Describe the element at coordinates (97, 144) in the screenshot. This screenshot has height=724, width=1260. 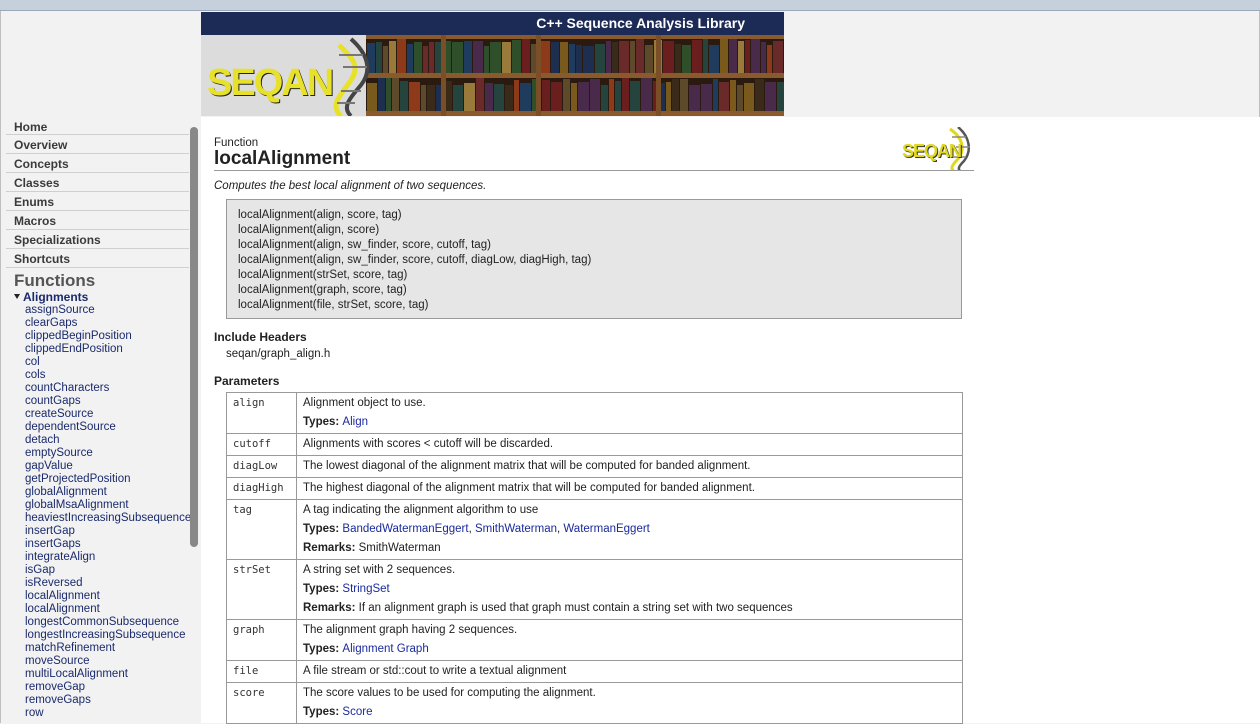
I see `sidebar-item-overview: Overview` at that location.